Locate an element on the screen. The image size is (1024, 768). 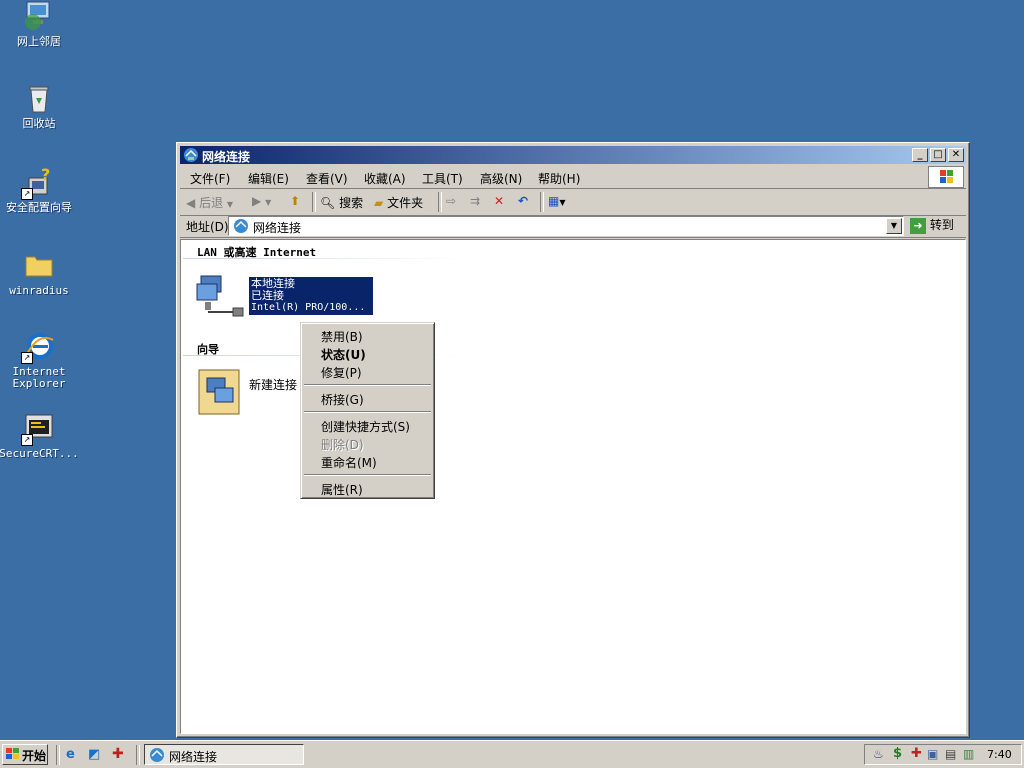
desktop-icon-label: 回收站 is located at coordinates (39, 123).